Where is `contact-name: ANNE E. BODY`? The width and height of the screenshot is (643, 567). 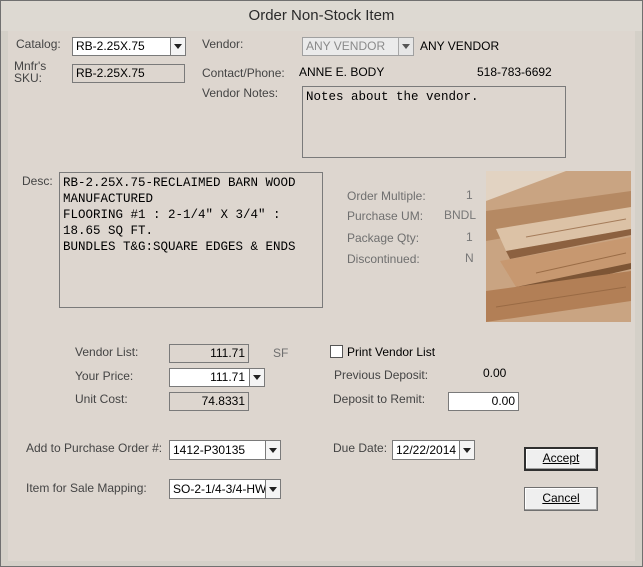
contact-name: ANNE E. BODY is located at coordinates (342, 72).